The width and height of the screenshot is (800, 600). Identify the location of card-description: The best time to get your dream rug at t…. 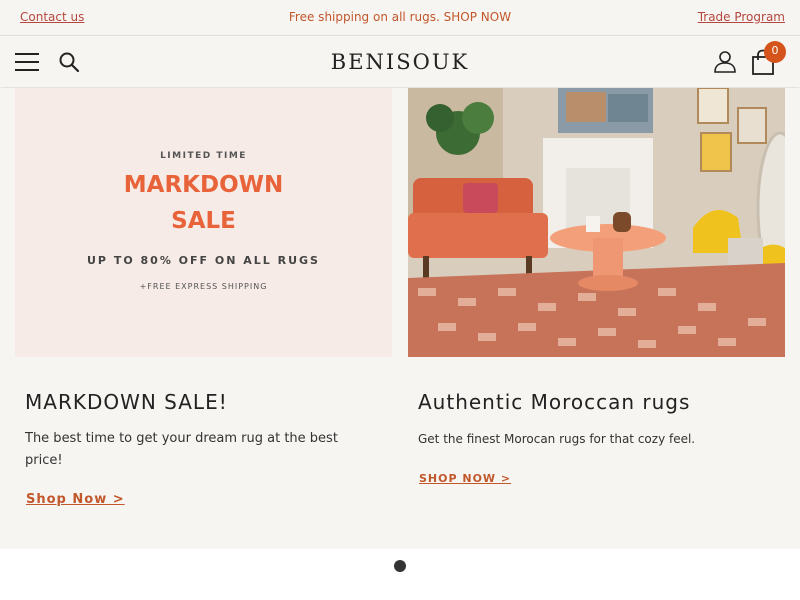
(181, 449).